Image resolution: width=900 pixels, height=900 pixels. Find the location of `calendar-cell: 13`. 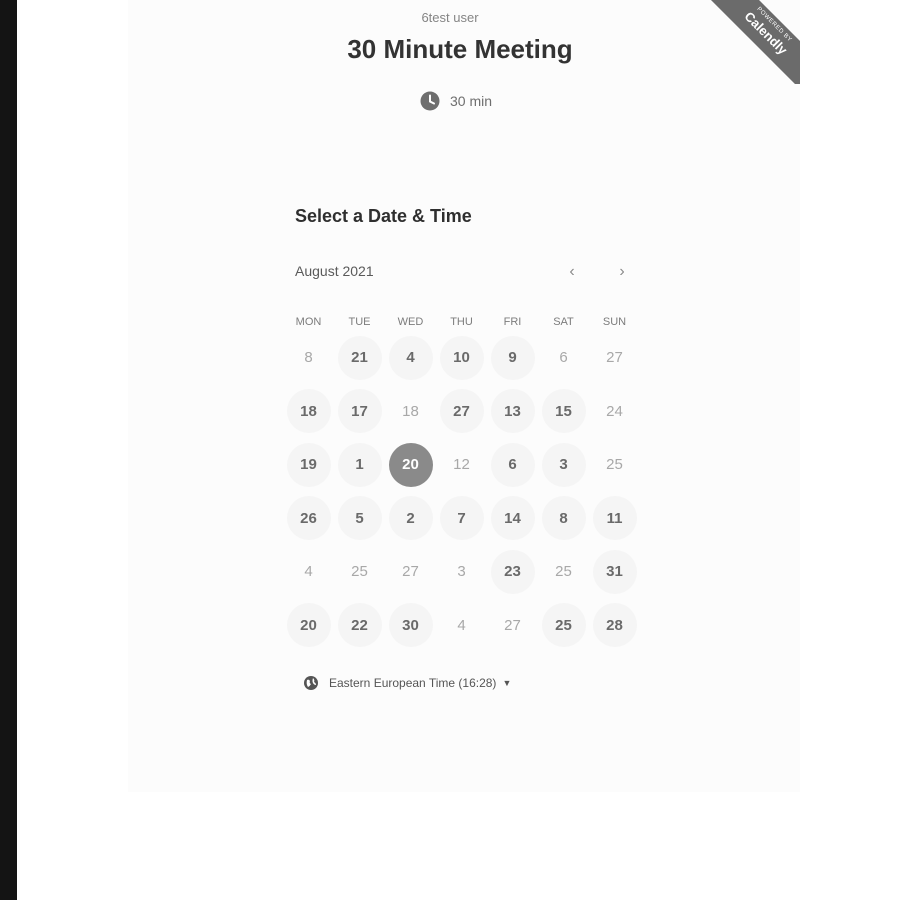

calendar-cell: 13 is located at coordinates (512, 412).